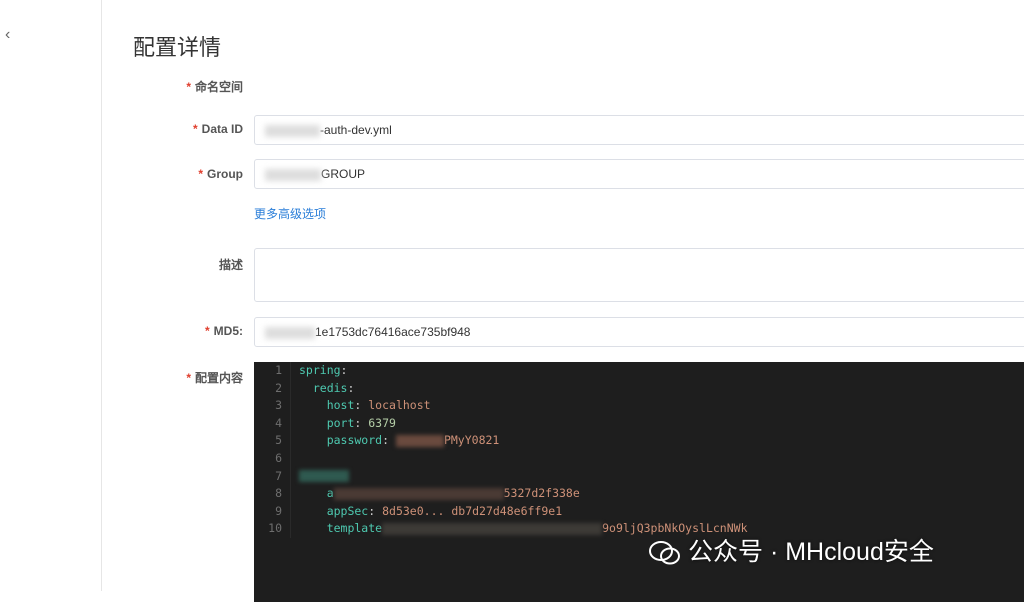 The width and height of the screenshot is (1024, 602). I want to click on group-label: * Group, so click(220, 174).